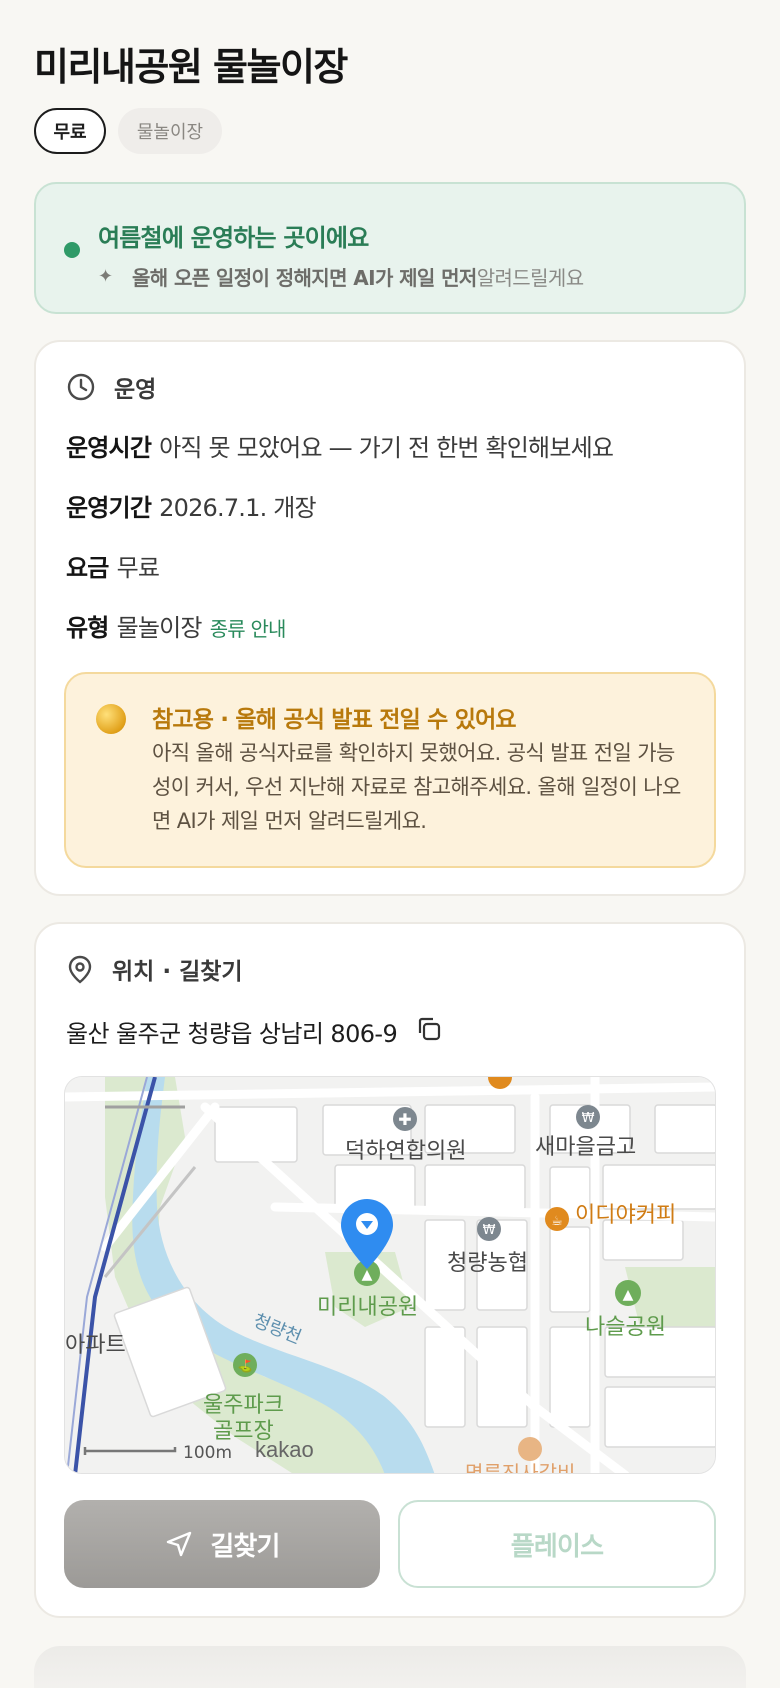  I want to click on type-value: 물놀이장, so click(159, 628).